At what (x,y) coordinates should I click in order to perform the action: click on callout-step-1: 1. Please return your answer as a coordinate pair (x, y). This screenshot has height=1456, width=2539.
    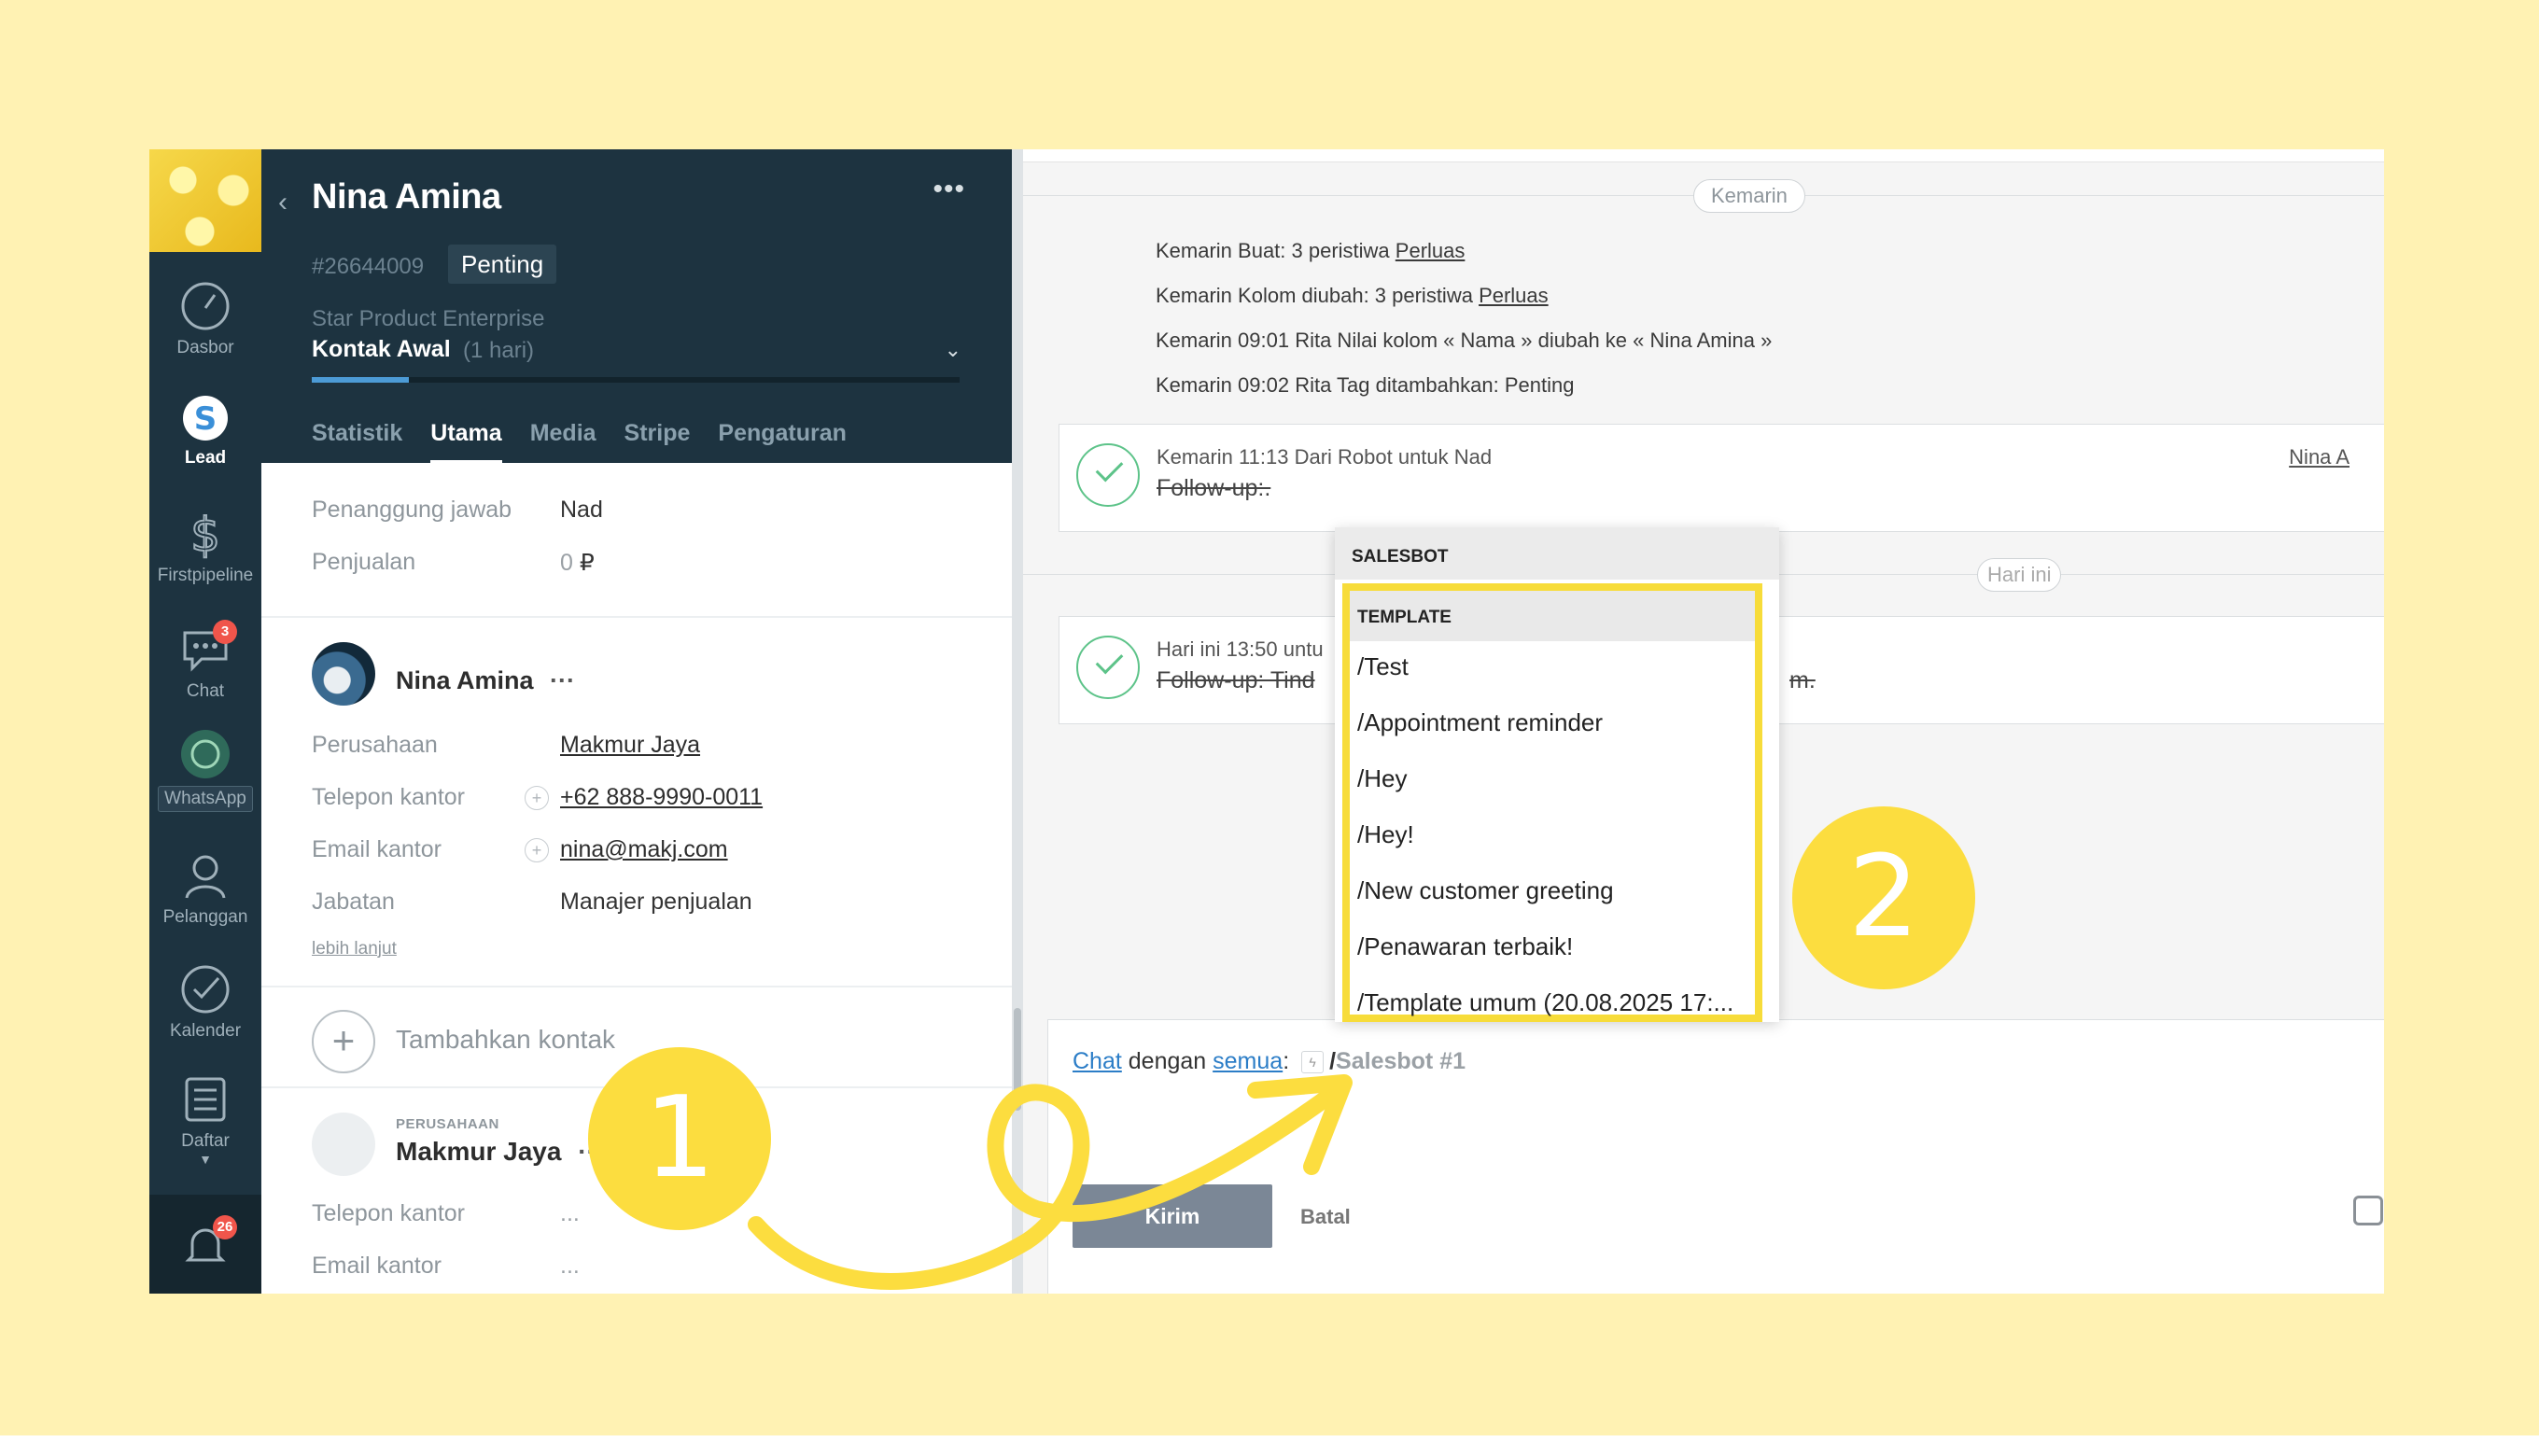
    Looking at the image, I should click on (679, 1138).